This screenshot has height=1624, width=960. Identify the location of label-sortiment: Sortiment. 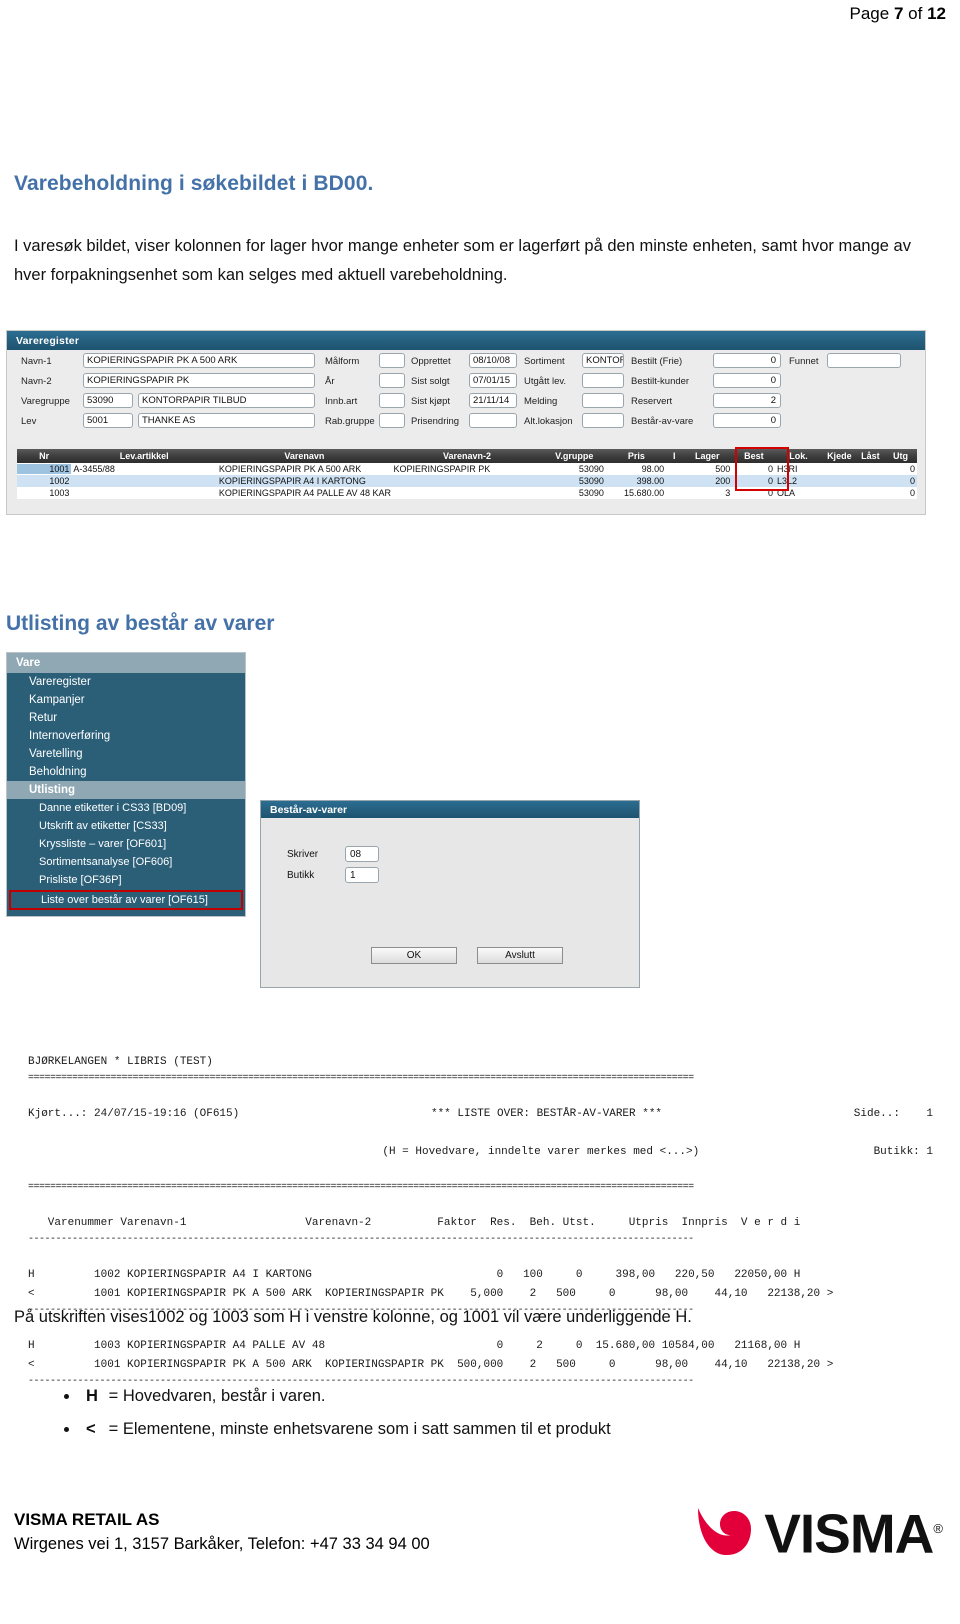
(544, 361).